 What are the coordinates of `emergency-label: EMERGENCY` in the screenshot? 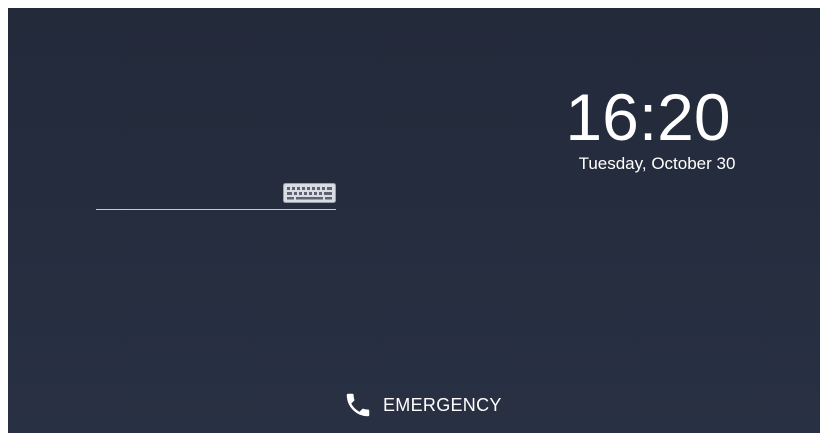 It's located at (442, 404).